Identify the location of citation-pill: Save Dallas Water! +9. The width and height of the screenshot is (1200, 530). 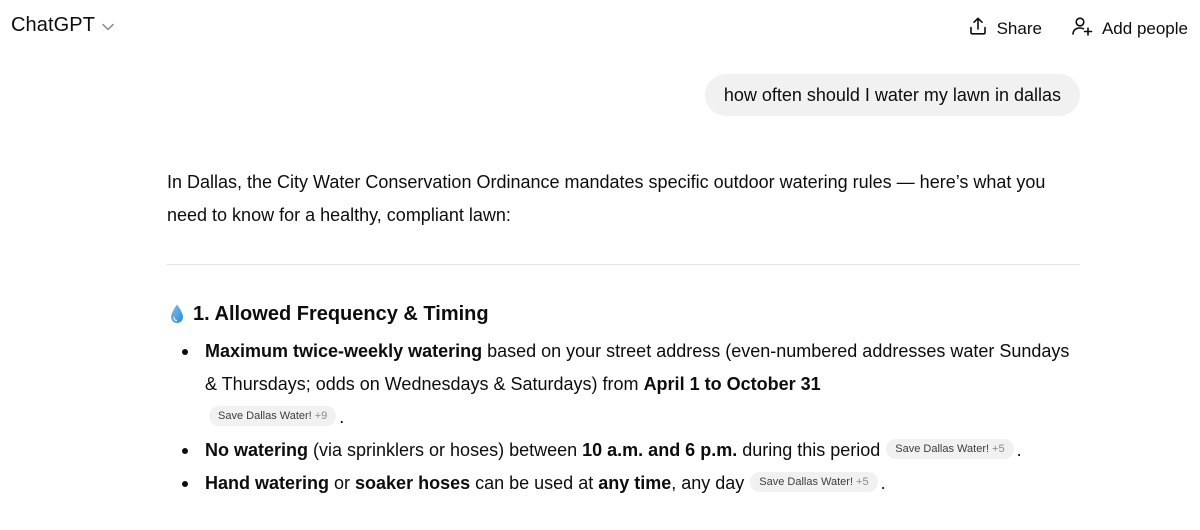
(273, 416).